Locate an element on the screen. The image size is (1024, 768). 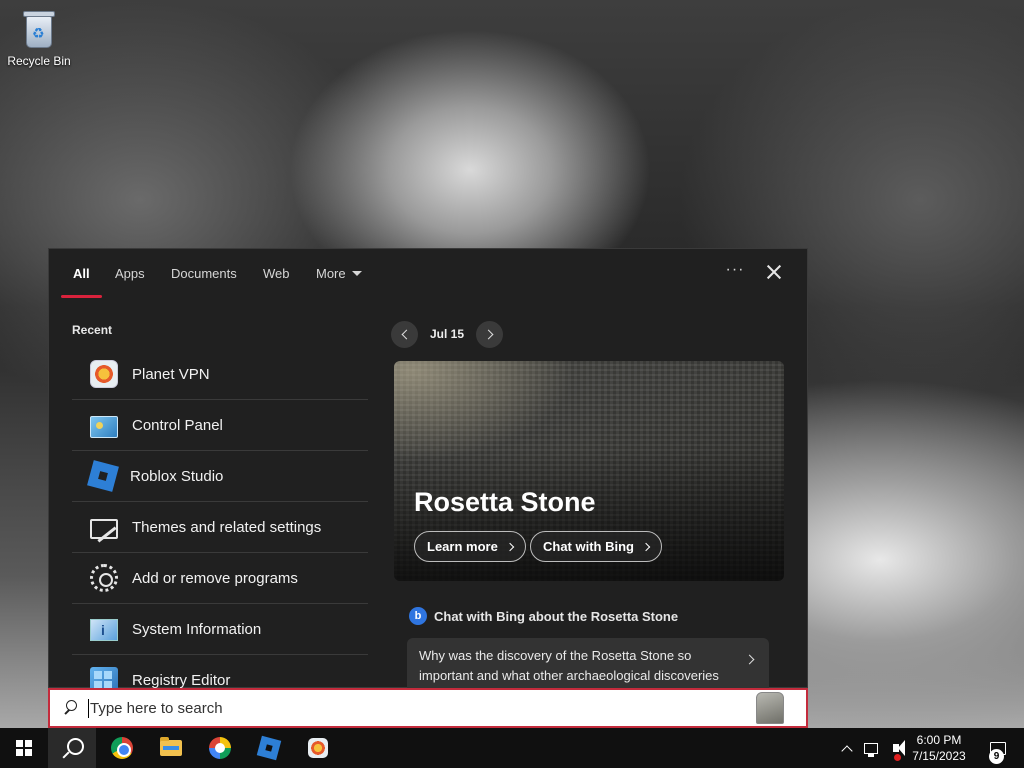
more-options-icon: ··· is located at coordinates (735, 271).